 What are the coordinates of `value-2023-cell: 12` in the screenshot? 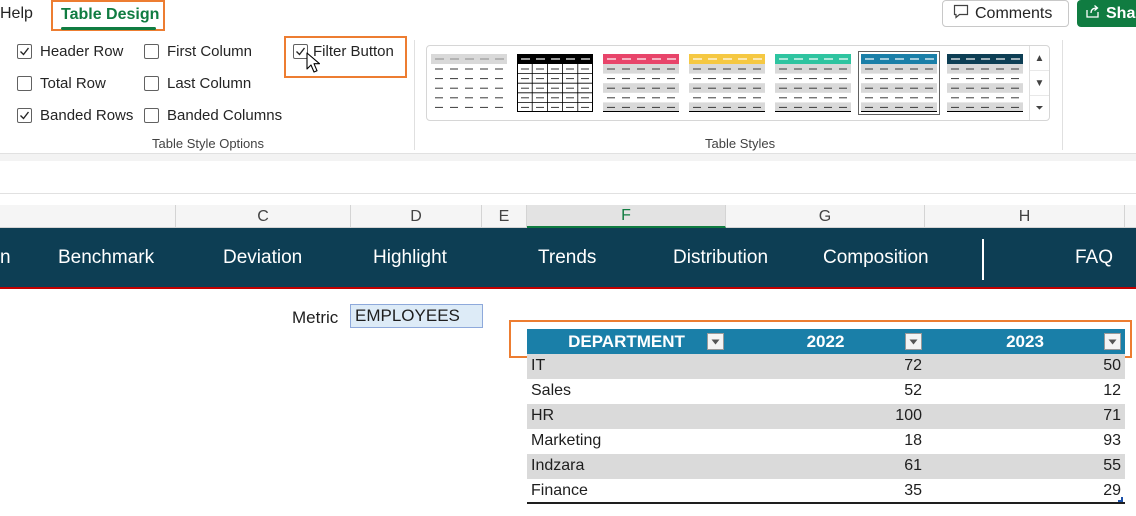 It's located at (1112, 390).